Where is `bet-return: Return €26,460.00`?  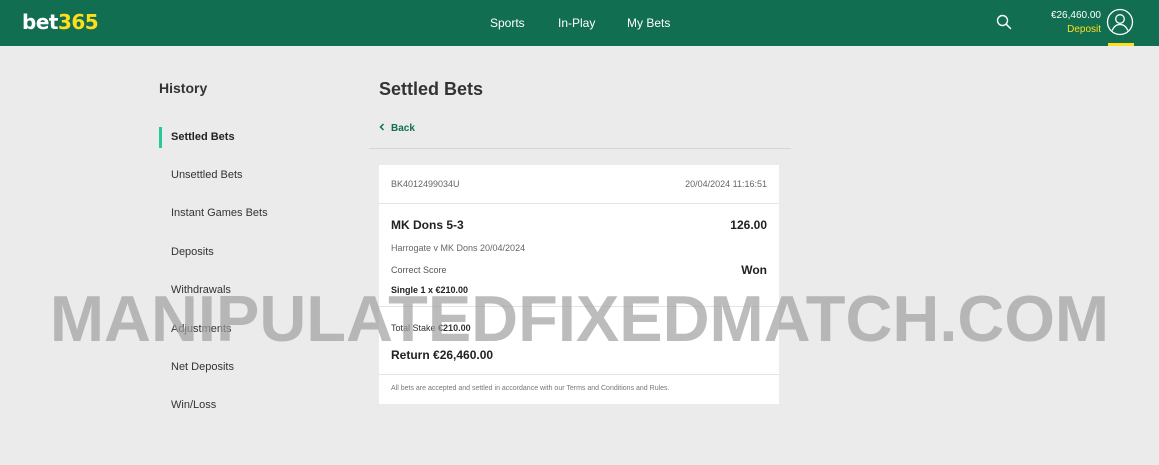 bet-return: Return €26,460.00 is located at coordinates (442, 355).